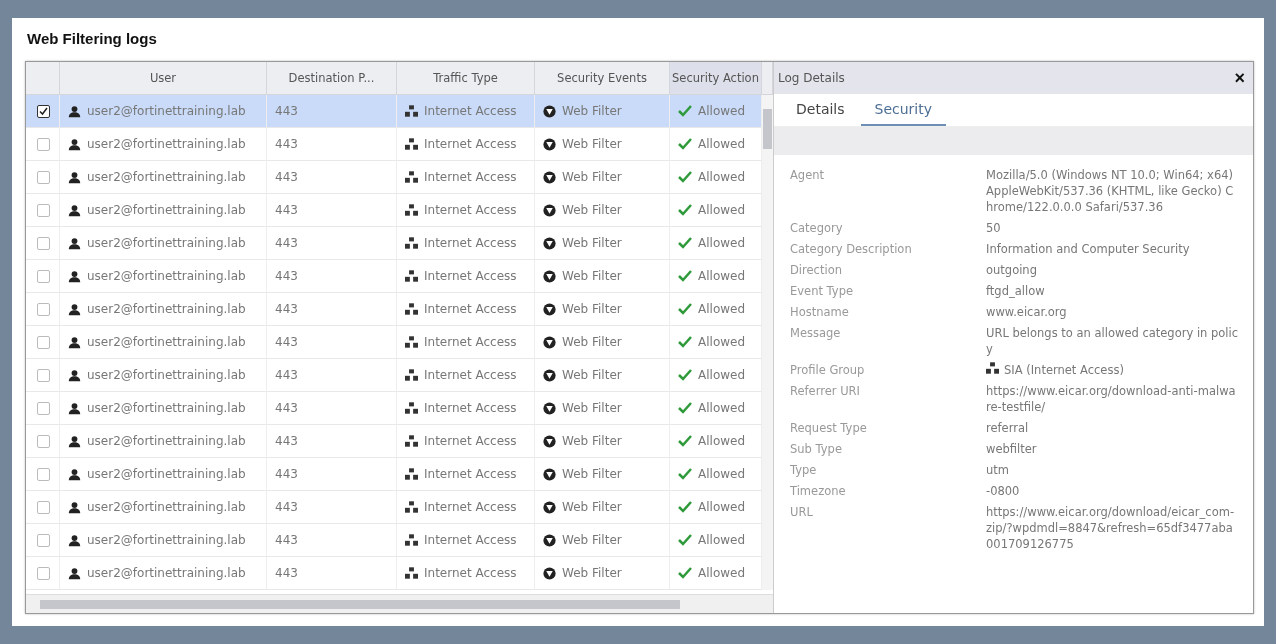  I want to click on field-label: Profile Group, so click(828, 370).